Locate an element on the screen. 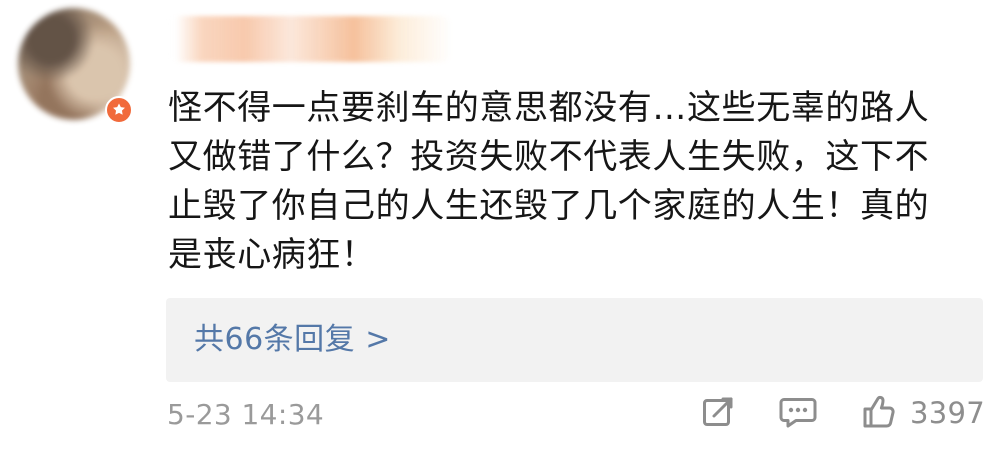 The height and width of the screenshot is (456, 1000). comment-icon is located at coordinates (798, 413).